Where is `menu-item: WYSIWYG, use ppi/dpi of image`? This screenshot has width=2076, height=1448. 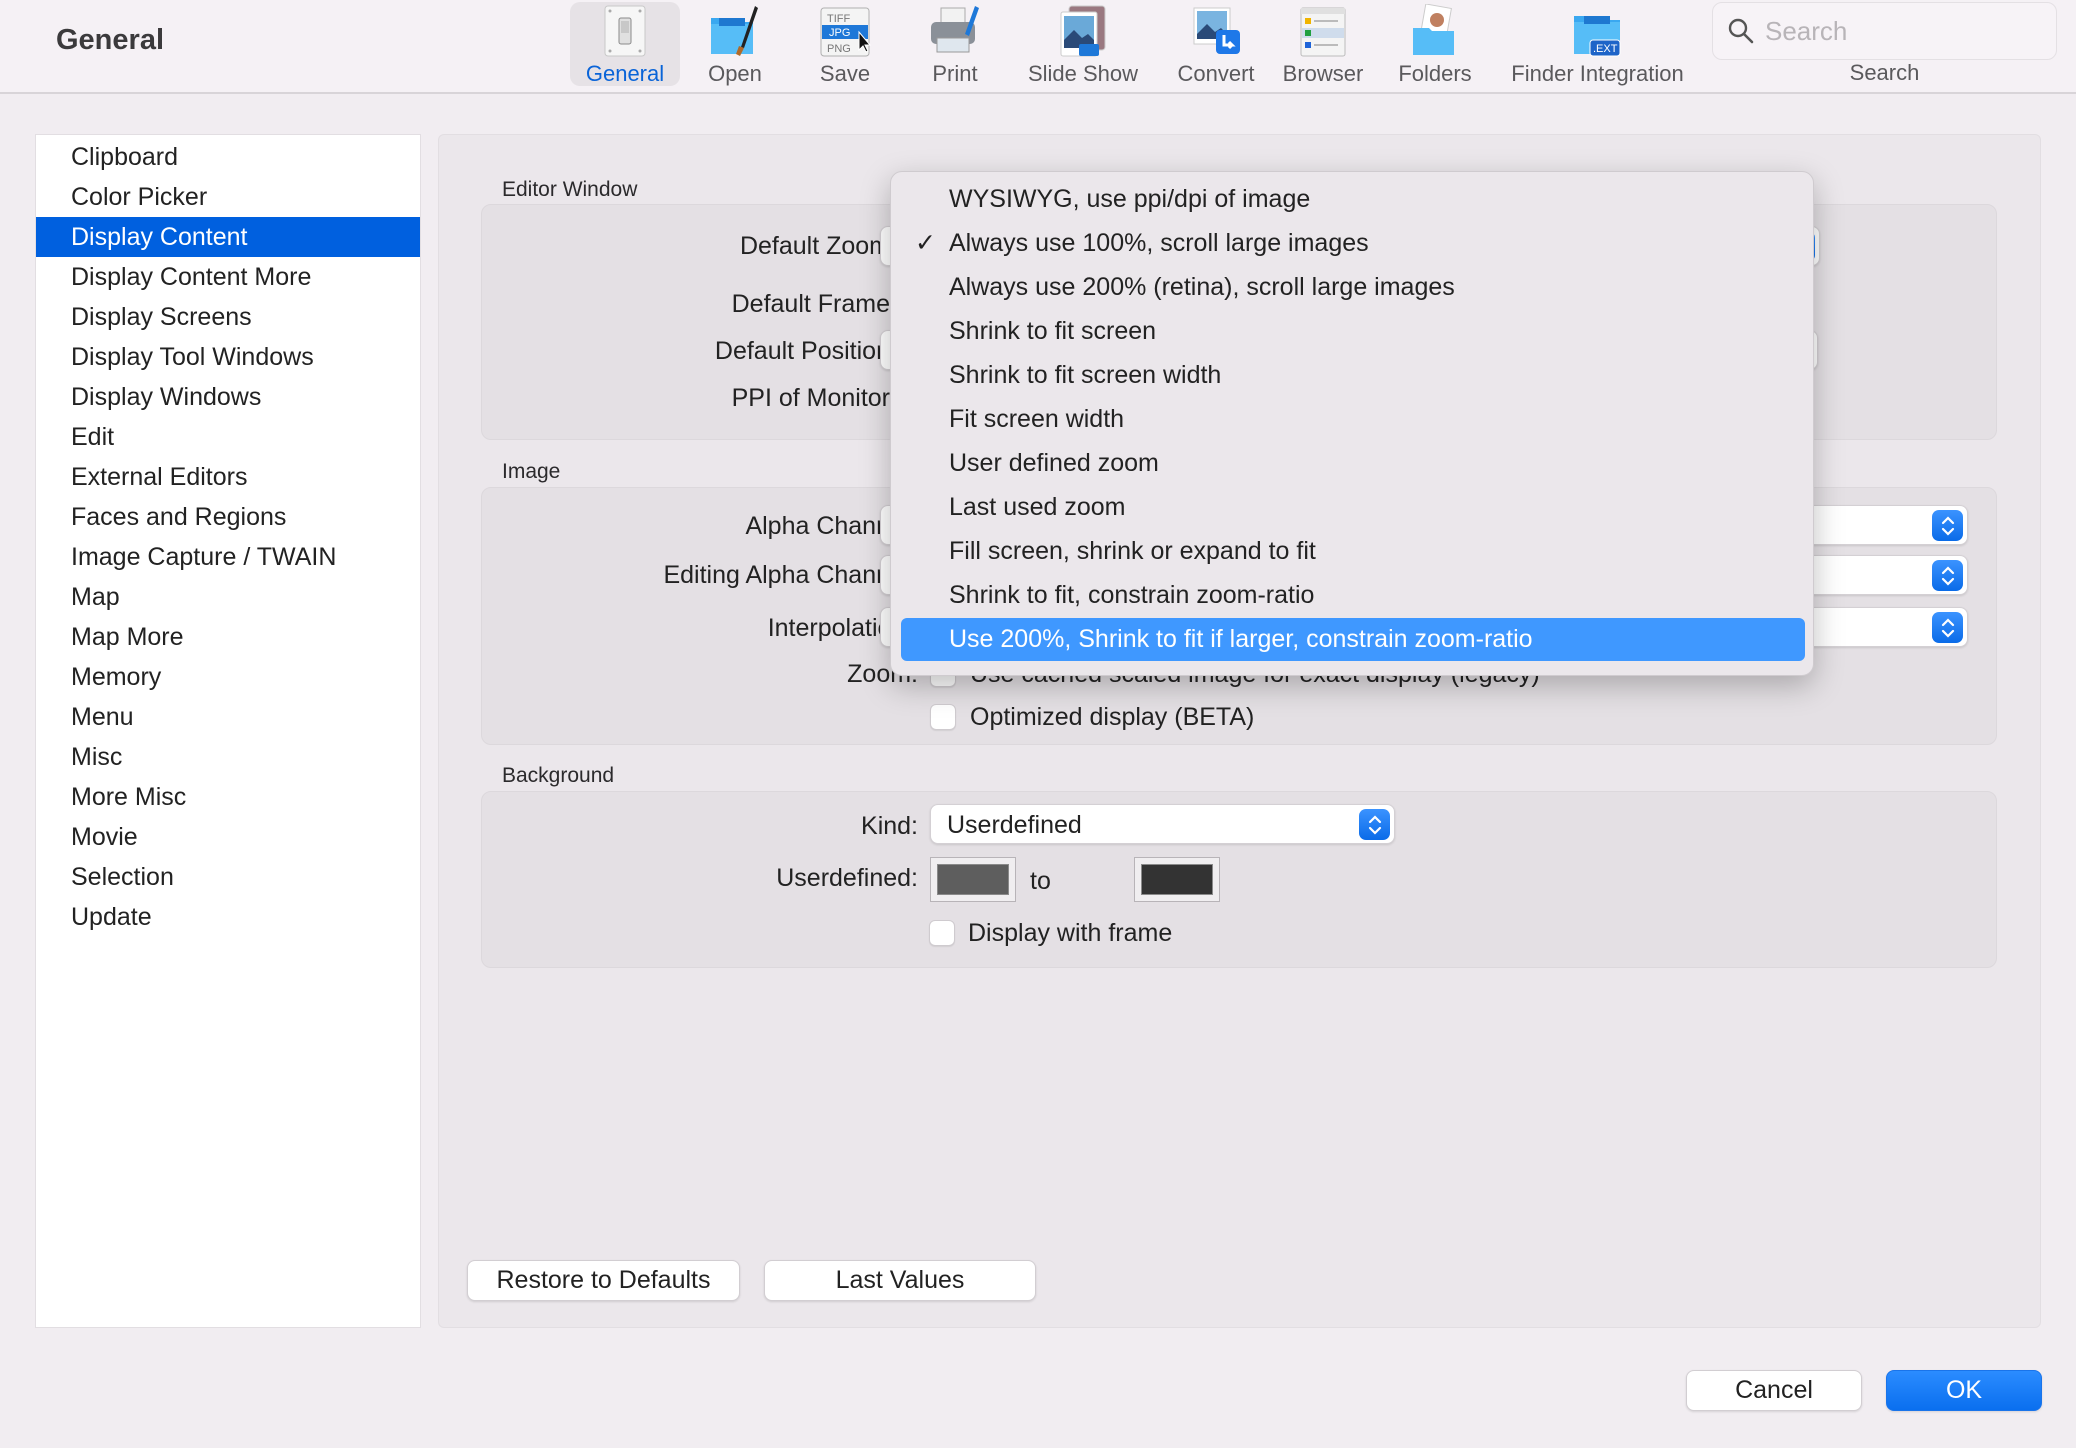 menu-item: WYSIWYG, use ppi/dpi of image is located at coordinates (1353, 199).